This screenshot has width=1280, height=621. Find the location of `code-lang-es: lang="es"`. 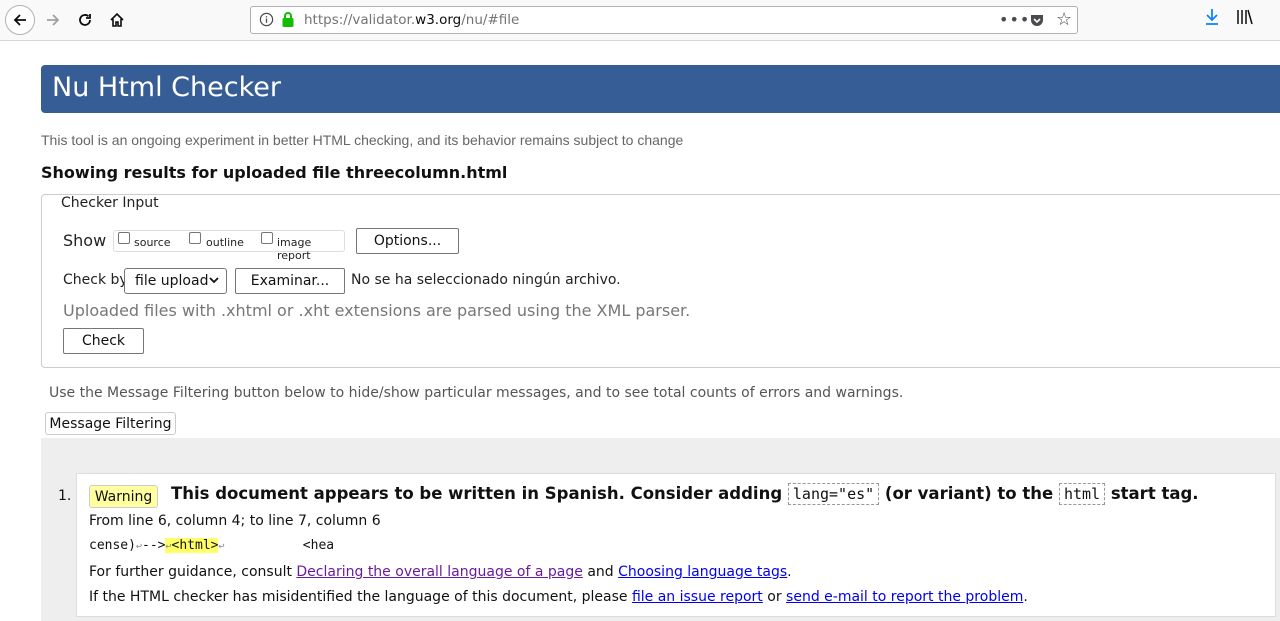

code-lang-es: lang="es" is located at coordinates (833, 494).